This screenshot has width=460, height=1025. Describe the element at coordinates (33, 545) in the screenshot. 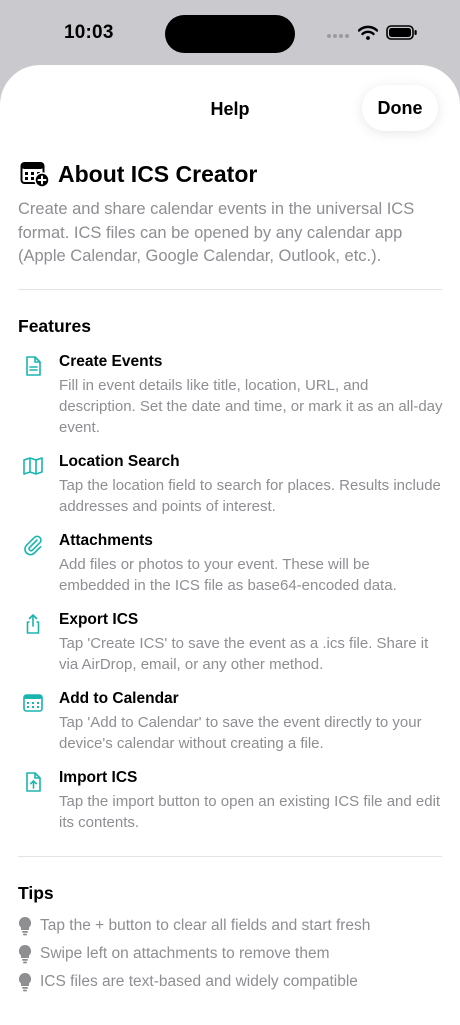

I see `paperclip-icon` at that location.